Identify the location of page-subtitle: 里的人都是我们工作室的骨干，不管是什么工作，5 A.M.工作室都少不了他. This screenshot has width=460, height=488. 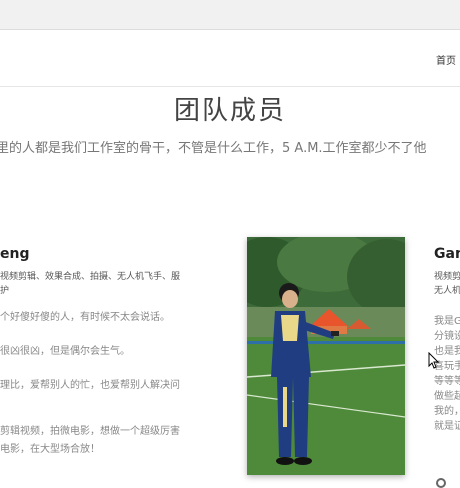
(213, 148).